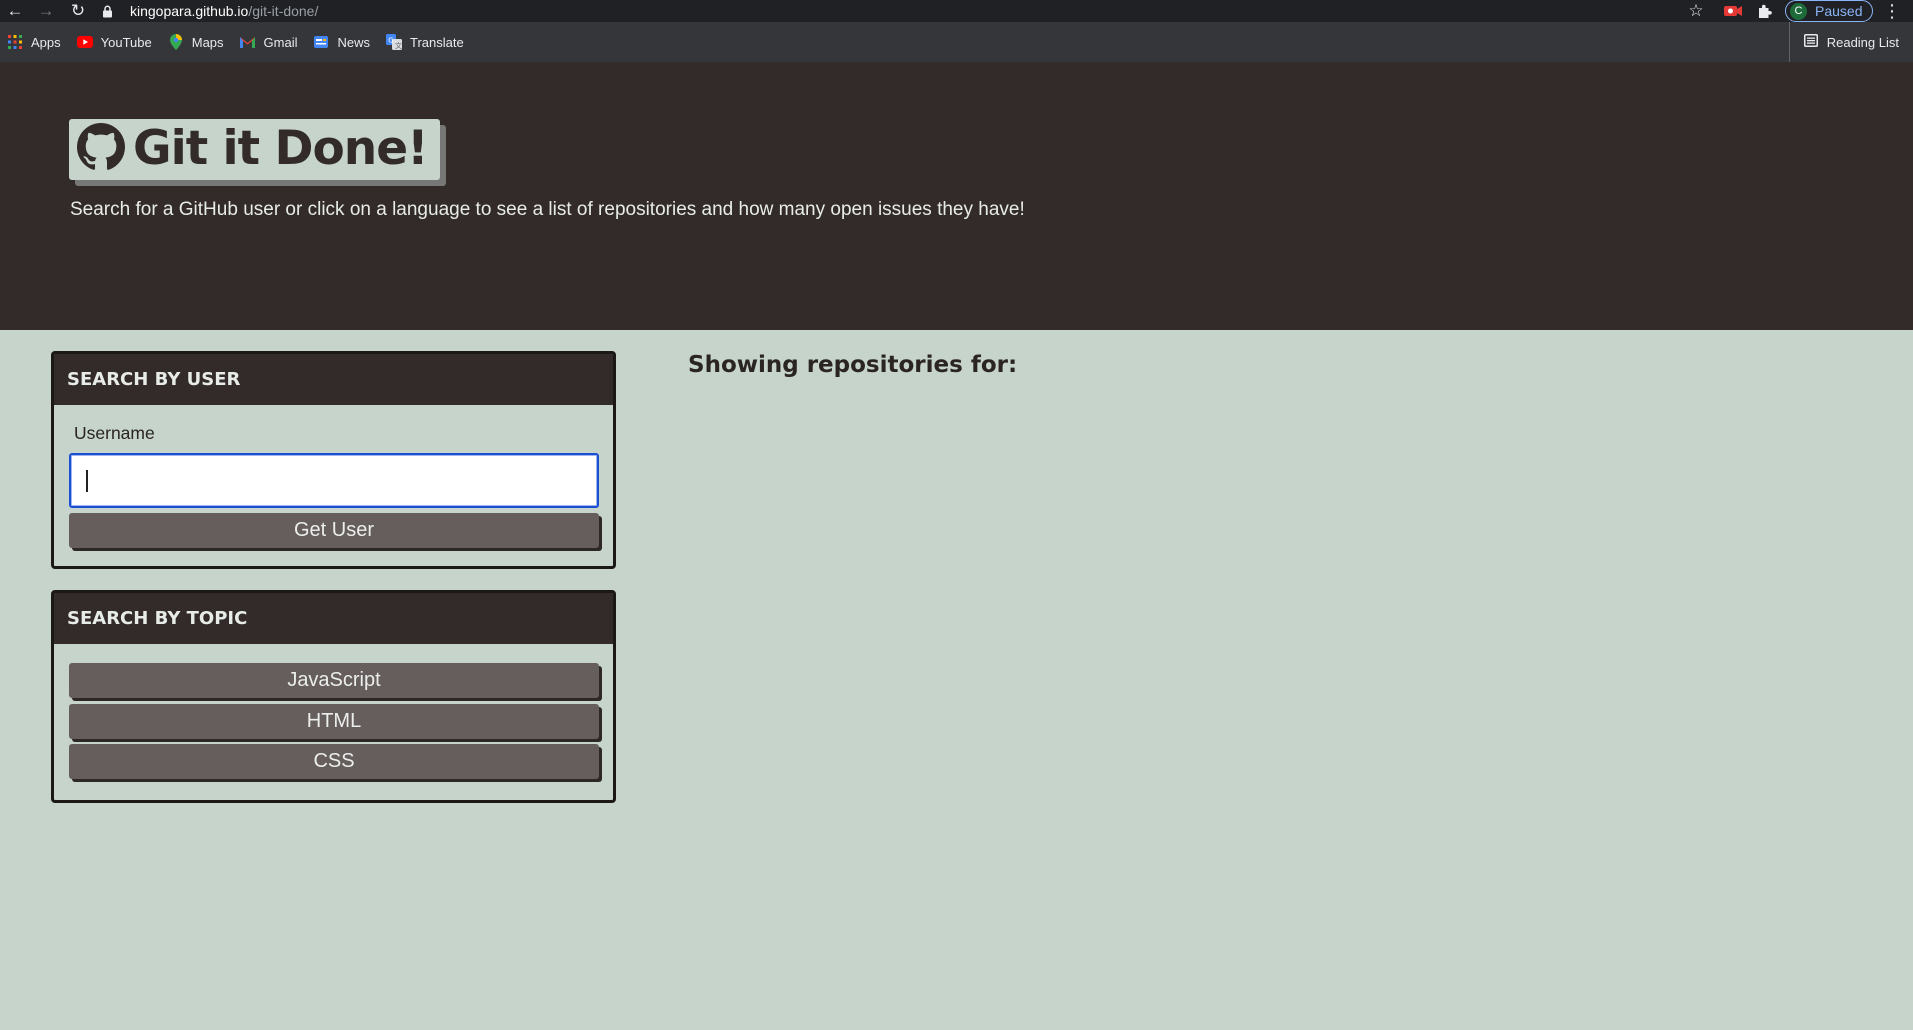 The width and height of the screenshot is (1913, 1030). What do you see at coordinates (394, 42) in the screenshot?
I see `translate-icon: G文` at bounding box center [394, 42].